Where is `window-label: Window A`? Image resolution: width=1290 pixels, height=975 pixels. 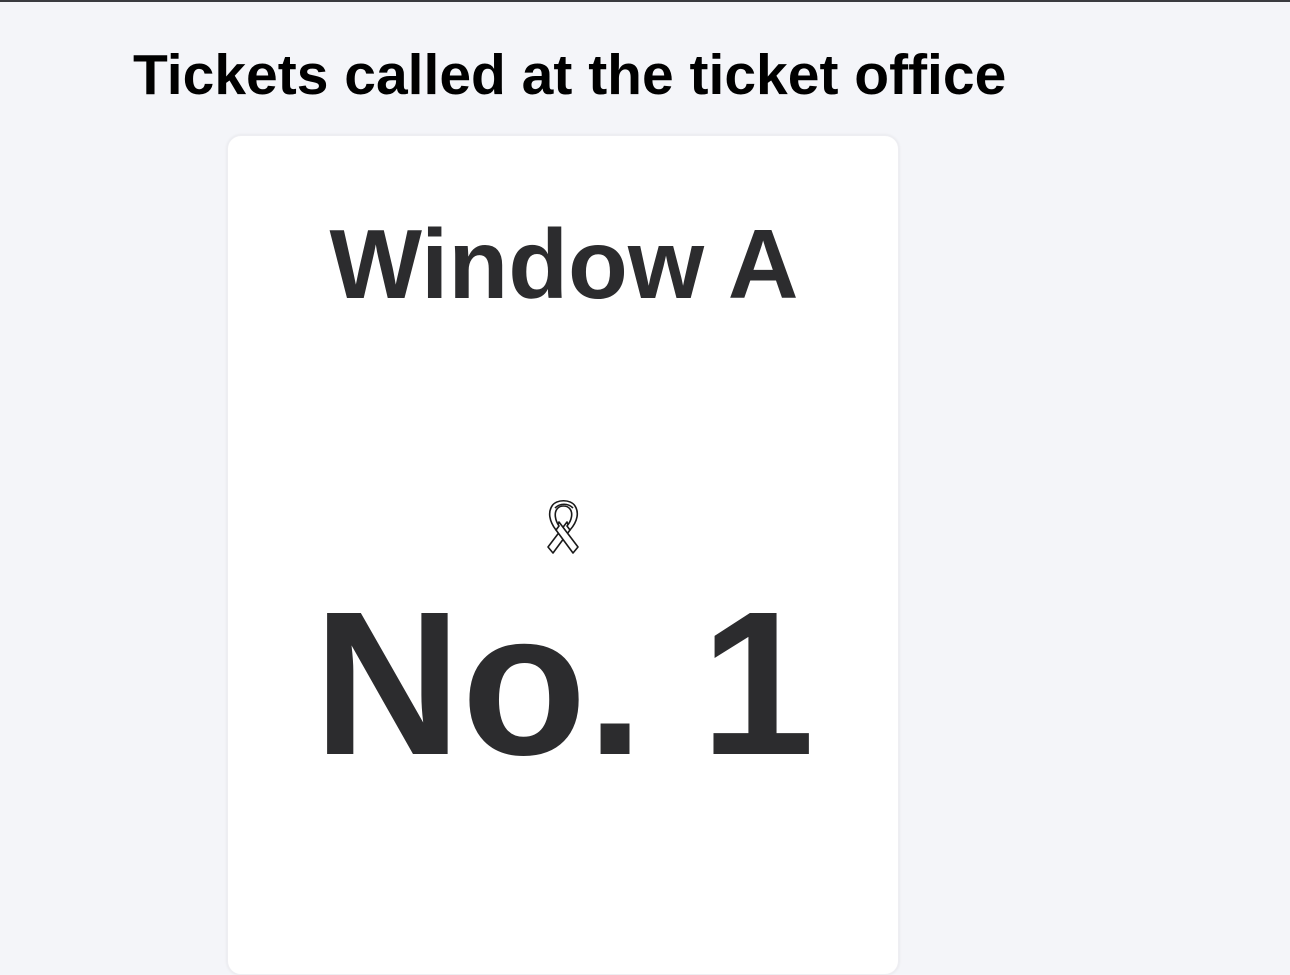 window-label: Window A is located at coordinates (564, 264).